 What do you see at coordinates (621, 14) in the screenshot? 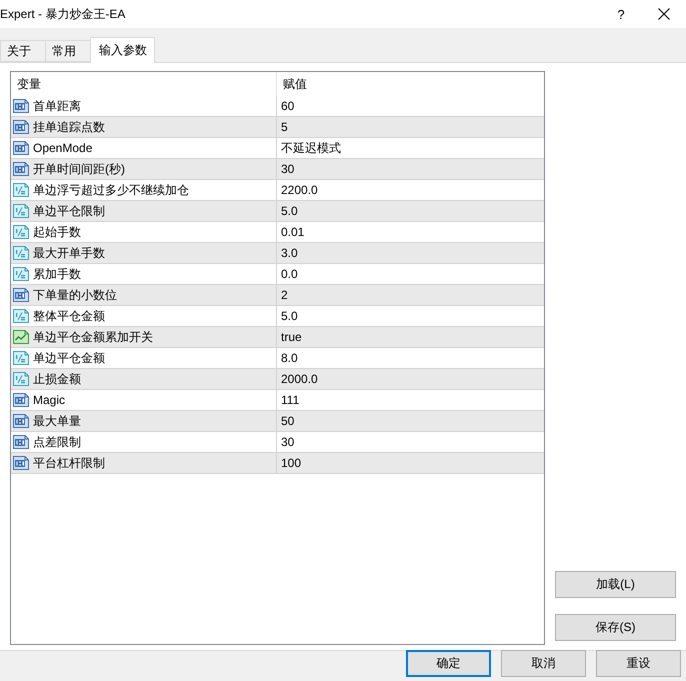
I see `help-button: ?` at bounding box center [621, 14].